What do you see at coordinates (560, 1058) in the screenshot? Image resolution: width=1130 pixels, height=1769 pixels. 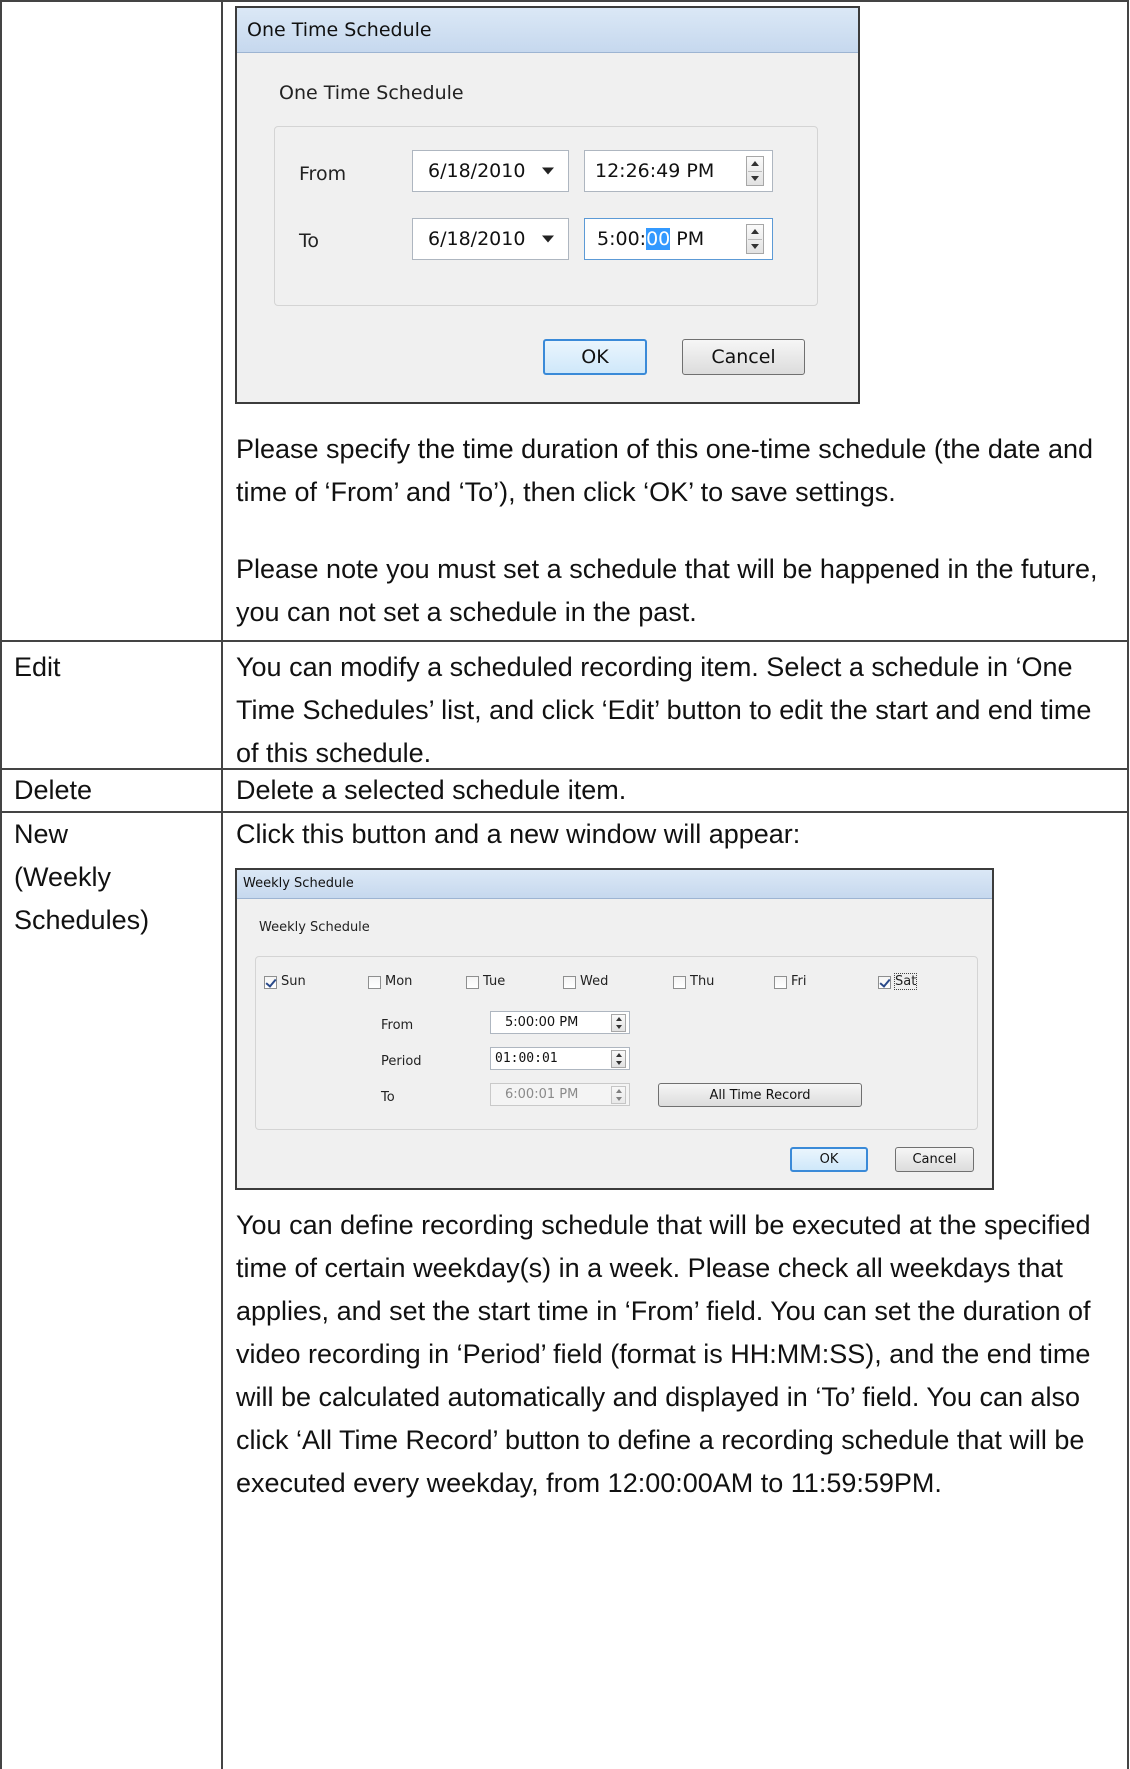 I see `period-field: 01:00:01` at bounding box center [560, 1058].